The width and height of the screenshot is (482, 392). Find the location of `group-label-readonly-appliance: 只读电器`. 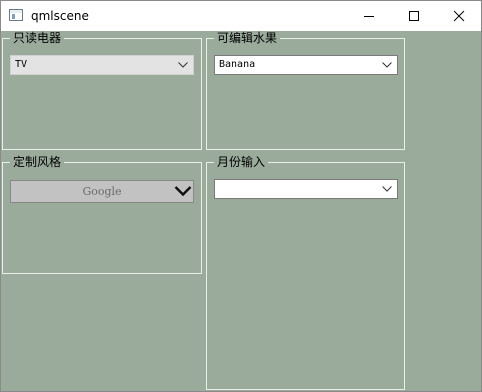

group-label-readonly-appliance: 只读电器 is located at coordinates (37, 38).